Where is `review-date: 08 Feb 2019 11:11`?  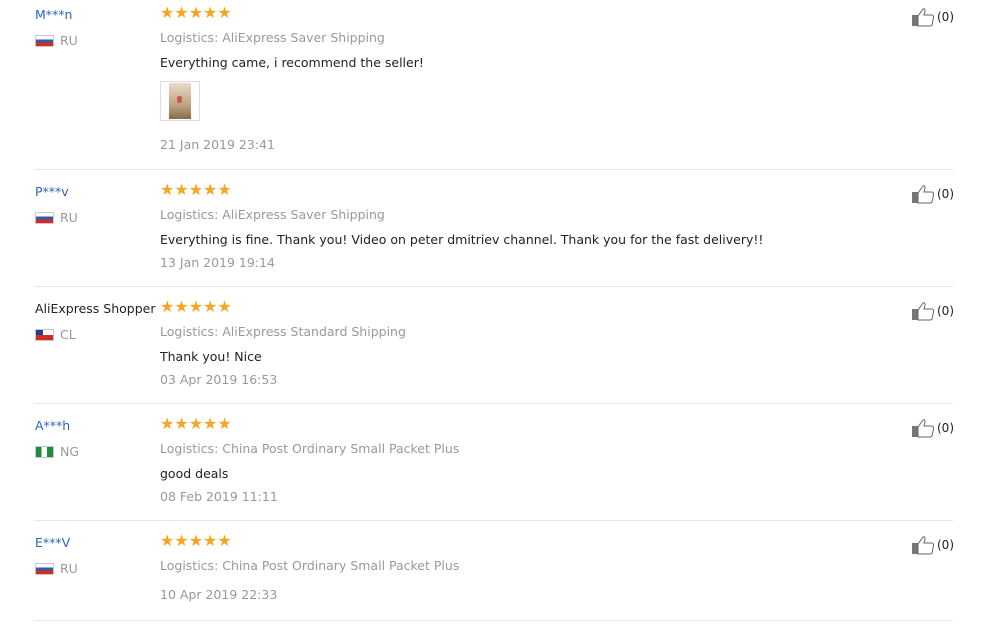
review-date: 08 Feb 2019 11:11 is located at coordinates (219, 496).